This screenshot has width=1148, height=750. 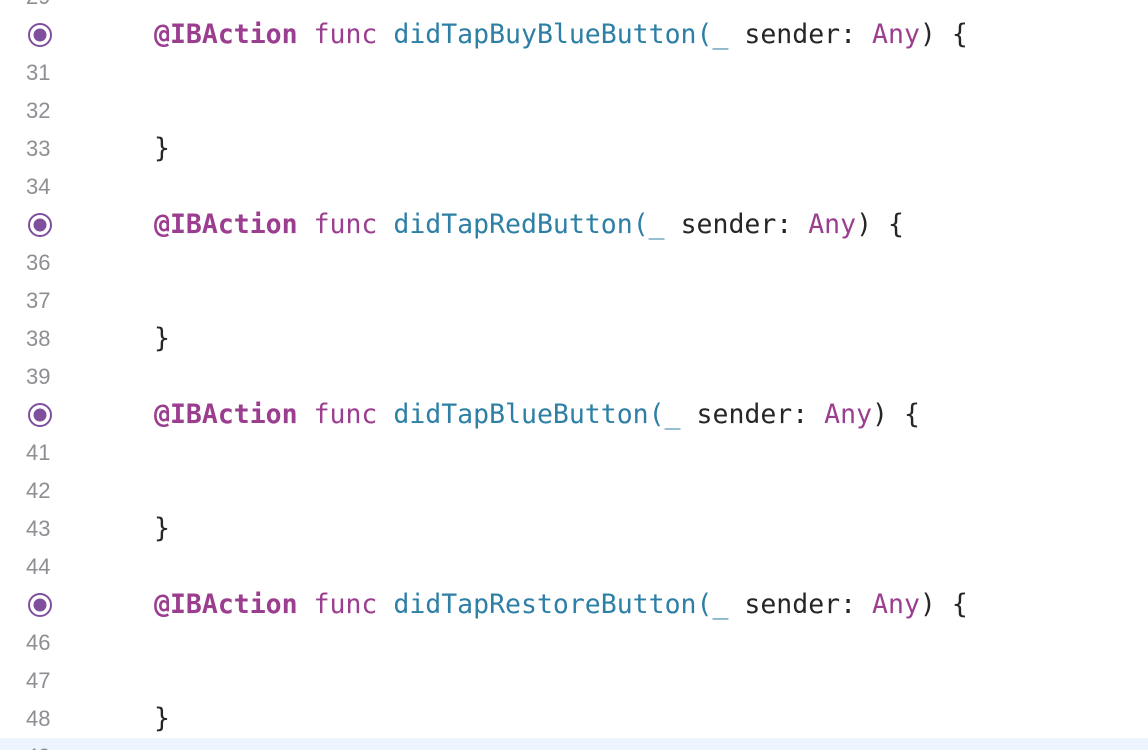 I want to click on code-line: 42, so click(x=574, y=491).